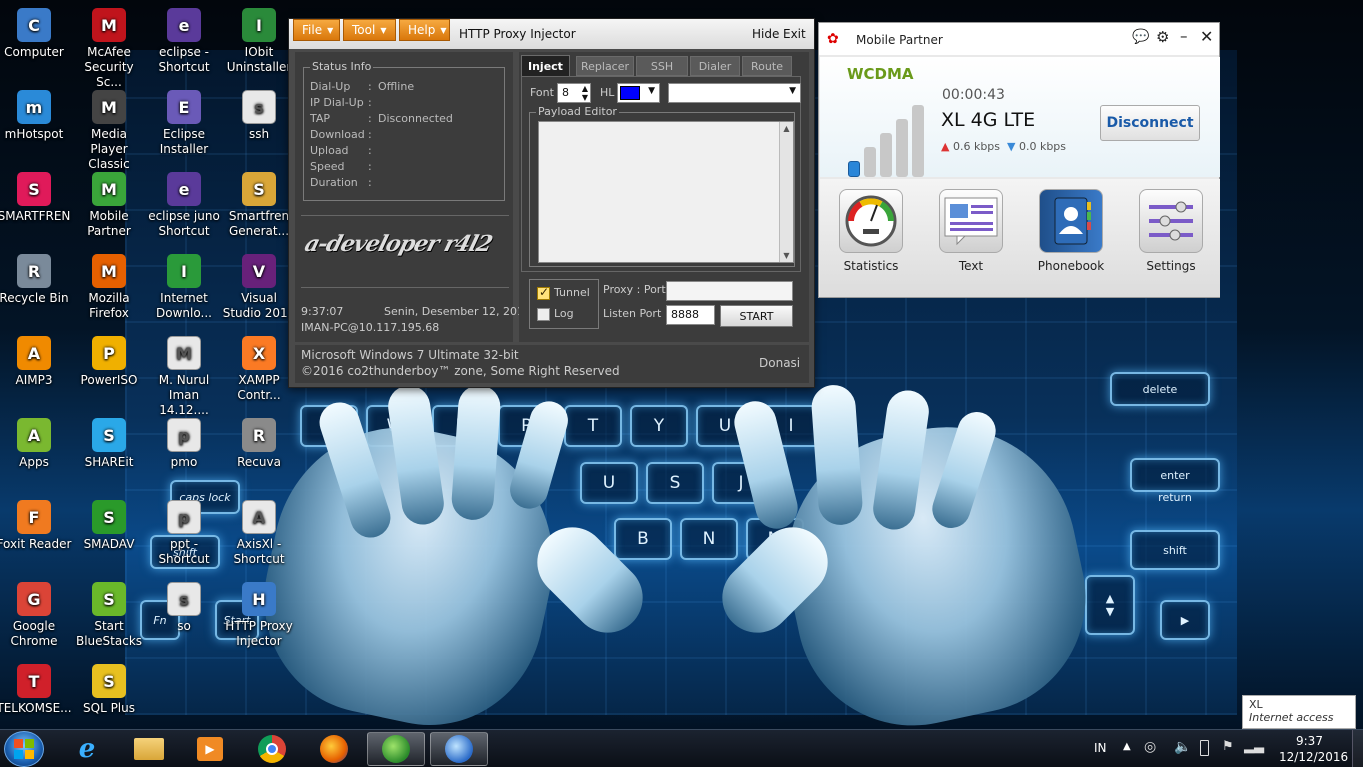 This screenshot has height=767, width=1363. Describe the element at coordinates (1184, 36) in the screenshot. I see `minimize-icon: –` at that location.